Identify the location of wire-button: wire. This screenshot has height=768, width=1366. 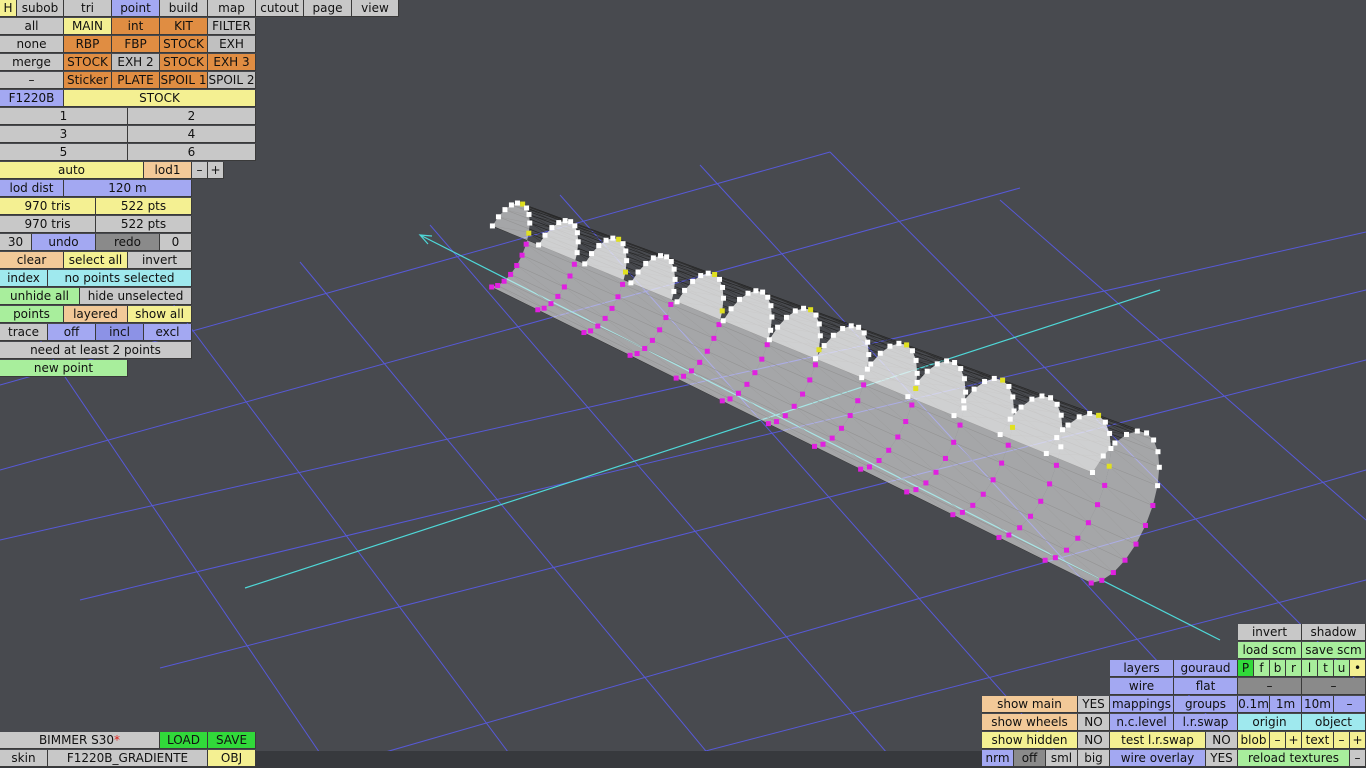
(1142, 686).